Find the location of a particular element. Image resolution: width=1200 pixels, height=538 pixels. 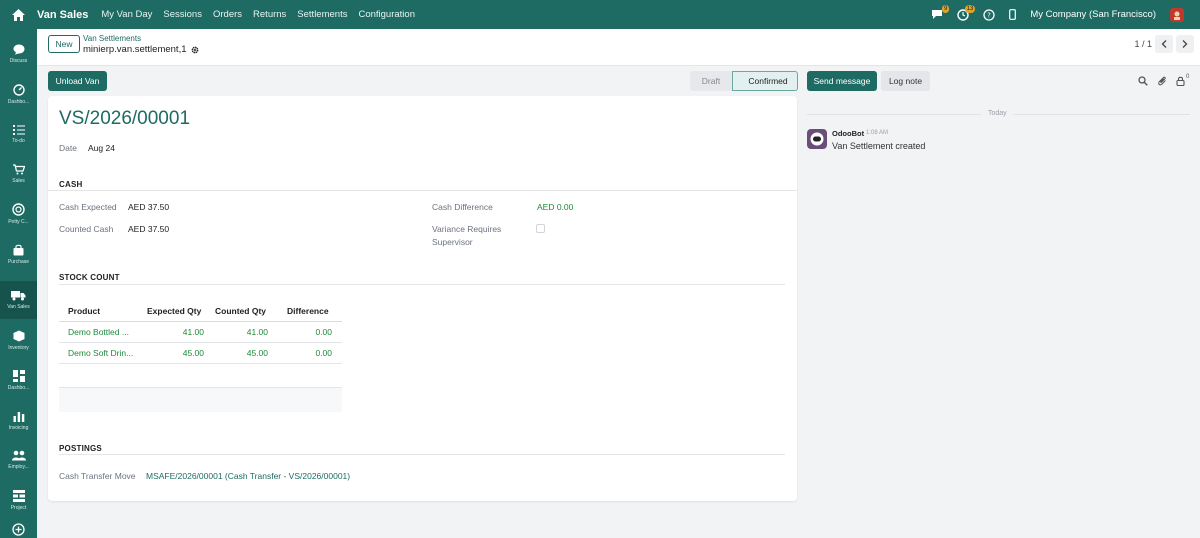

pager-next-button is located at coordinates (1185, 44).